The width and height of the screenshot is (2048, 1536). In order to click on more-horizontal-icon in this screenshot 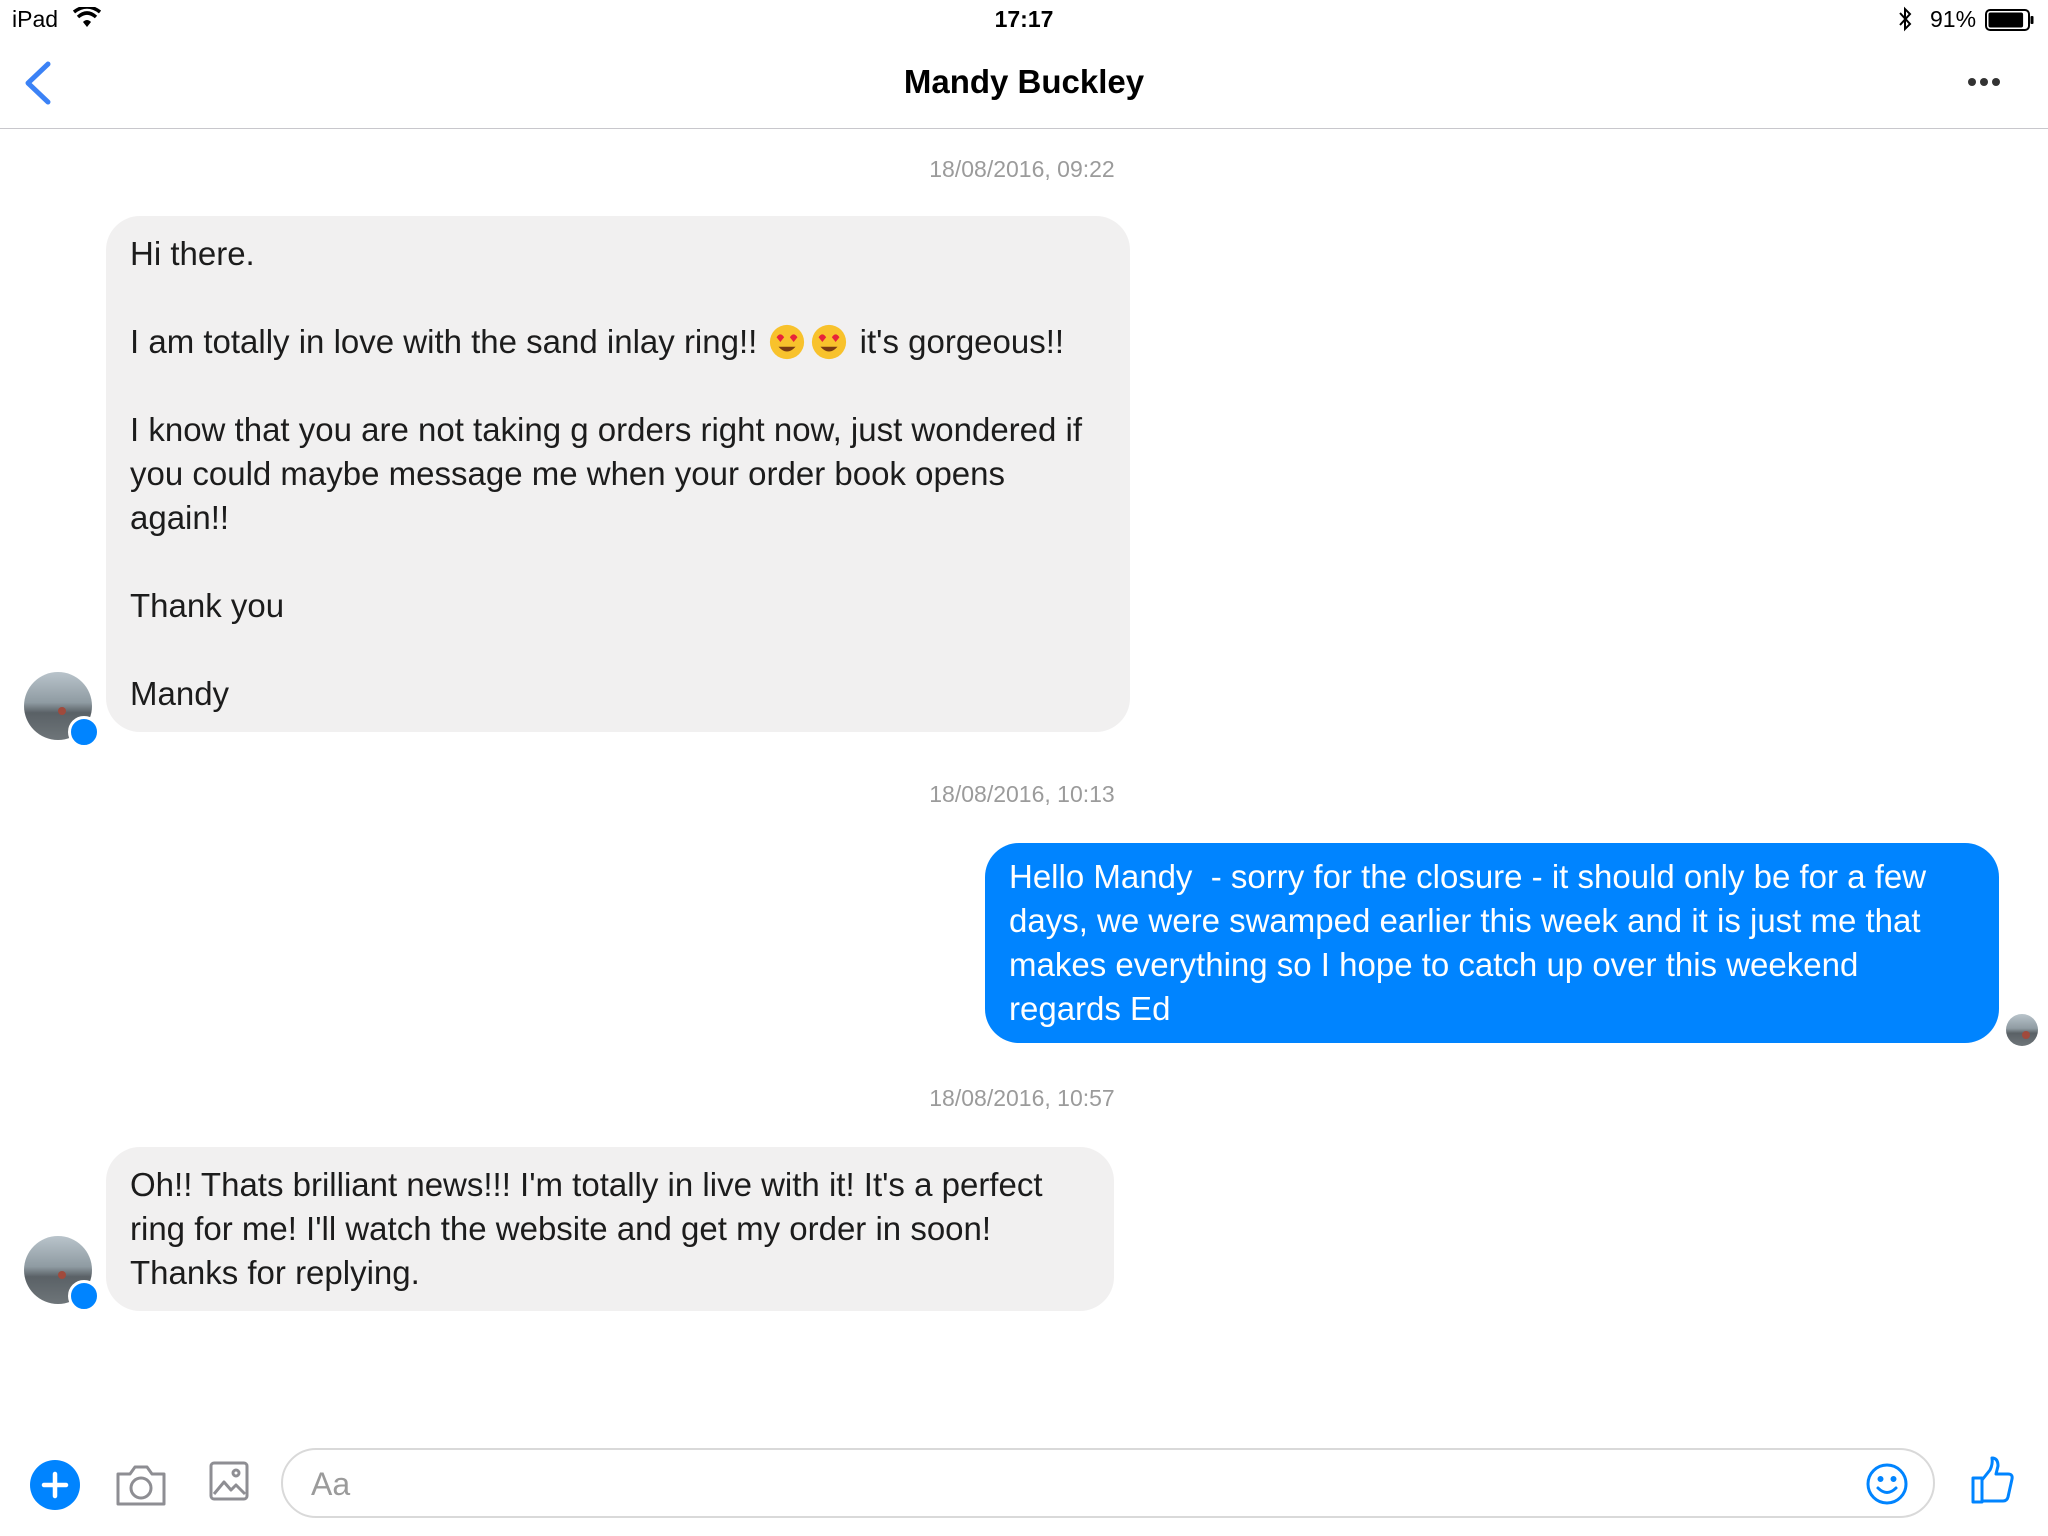, I will do `click(1984, 82)`.